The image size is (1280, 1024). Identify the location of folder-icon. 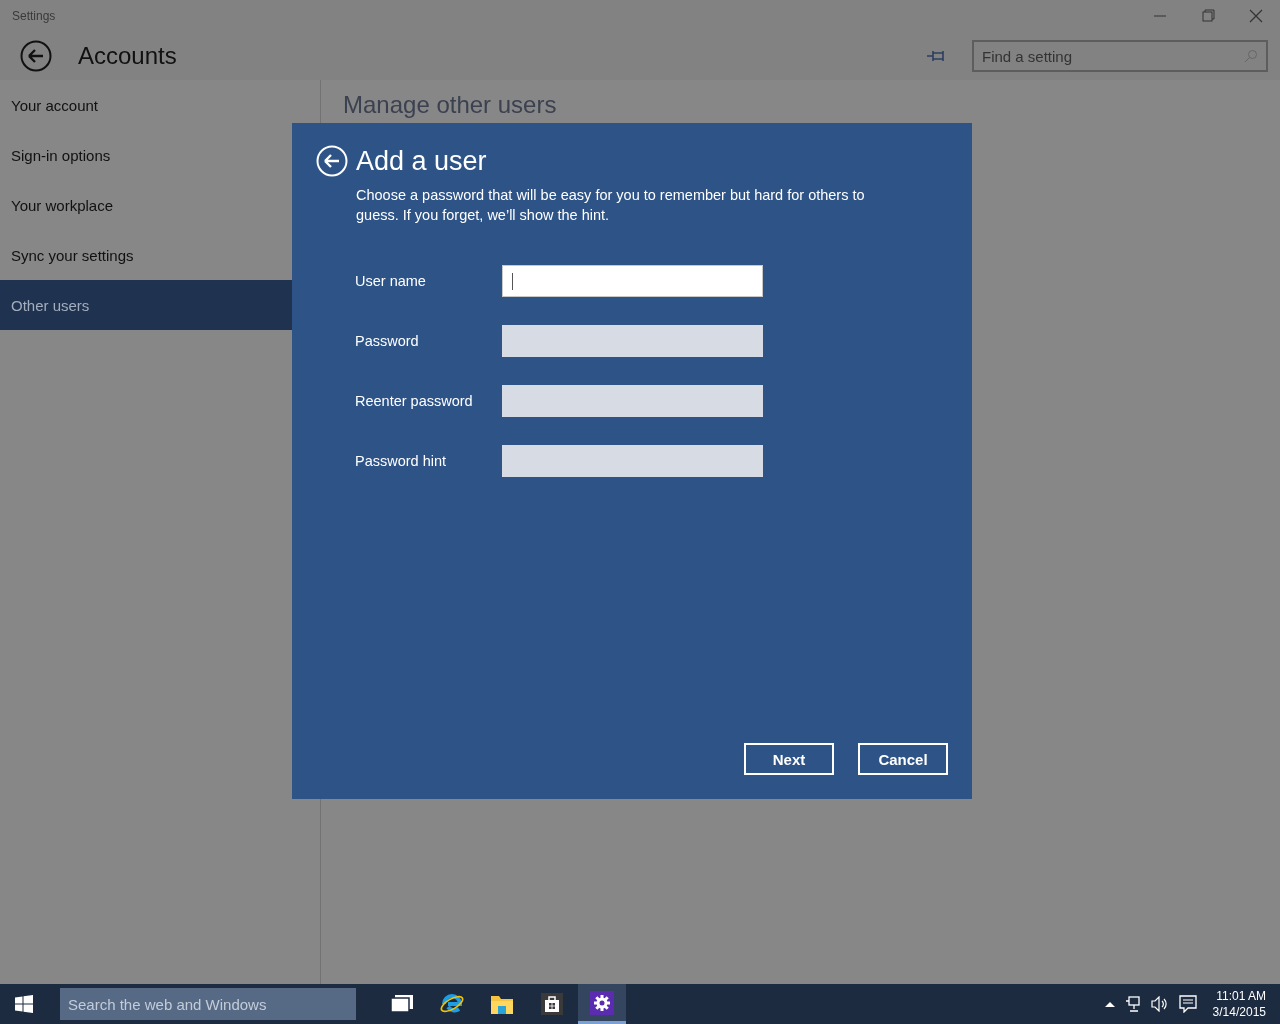
(502, 1004).